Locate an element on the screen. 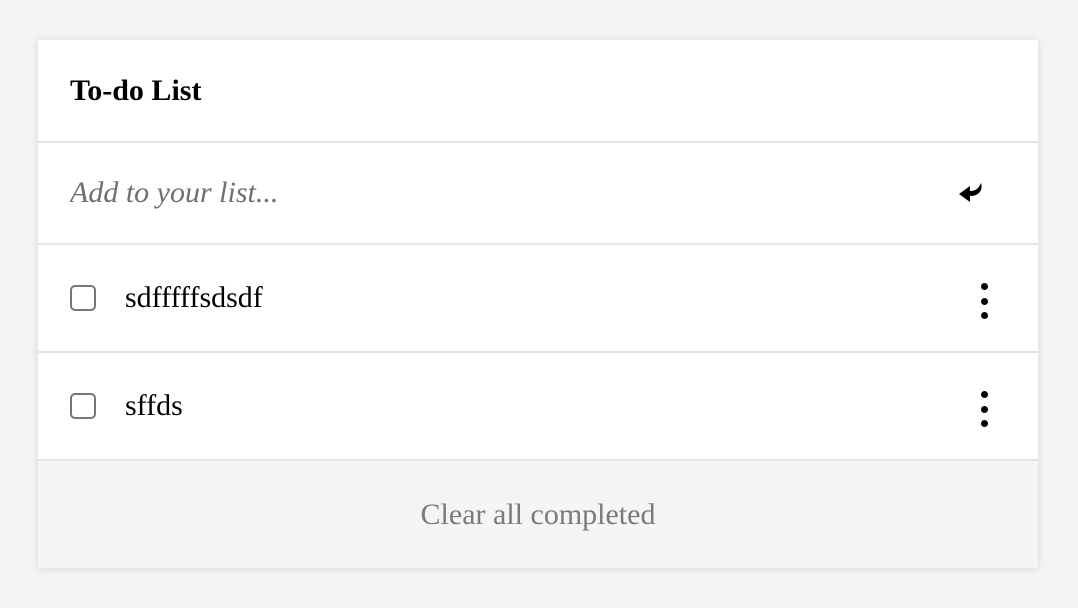 This screenshot has width=1078, height=608. todo-label: sdfffffsdsdf is located at coordinates (194, 297).